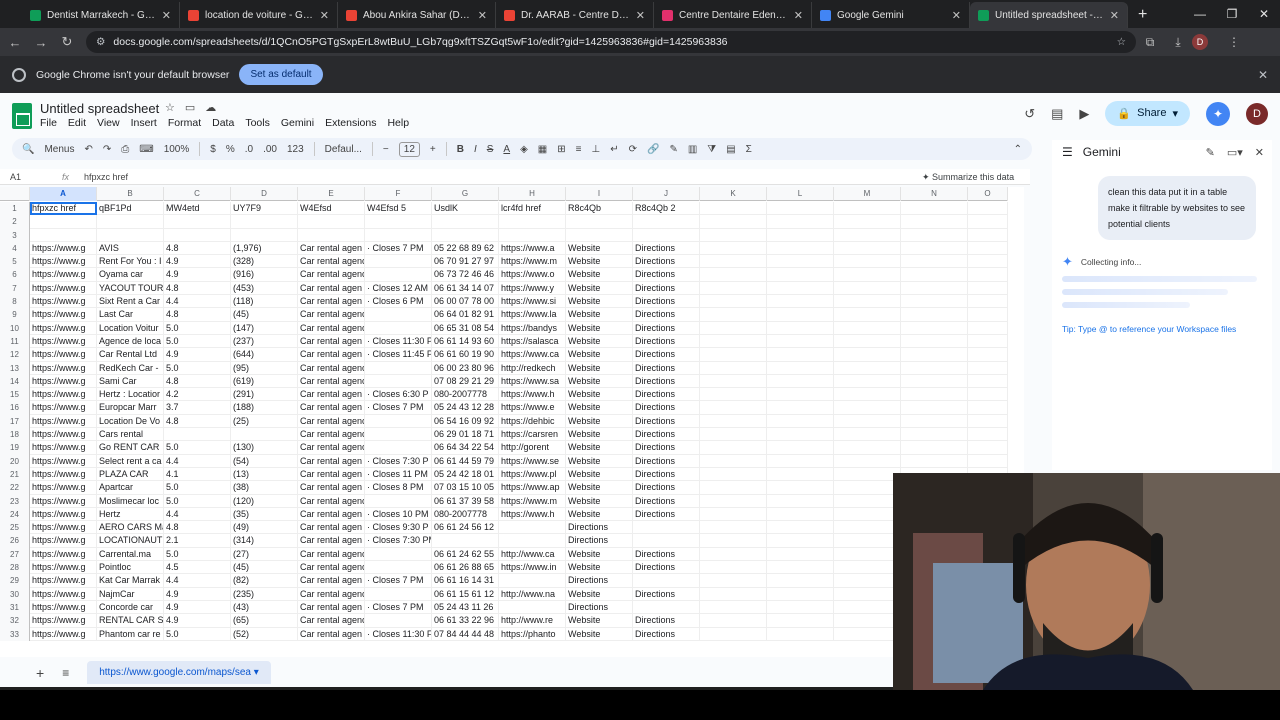 The image size is (1280, 720). What do you see at coordinates (15, 554) in the screenshot?
I see `row-number: 27` at bounding box center [15, 554].